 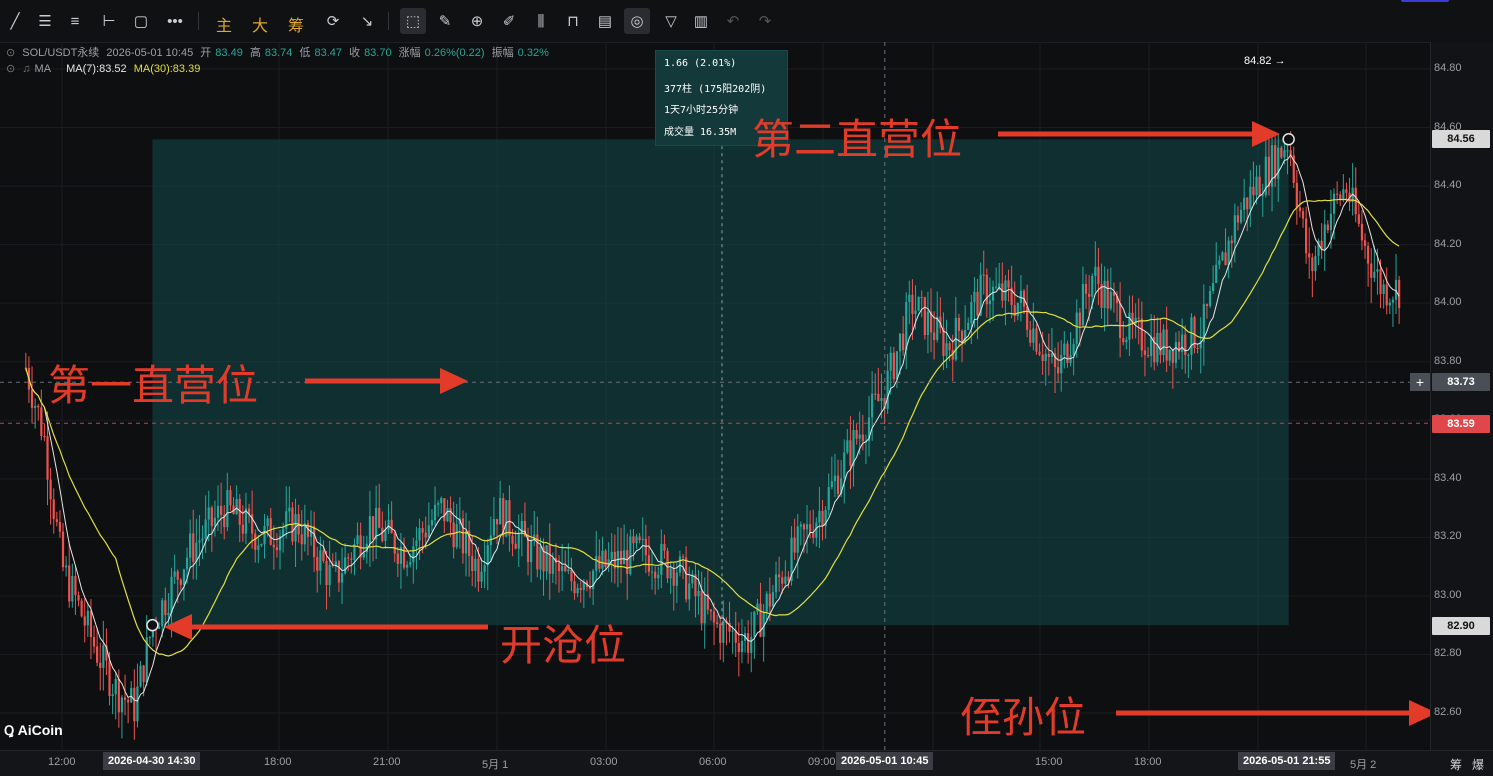 I want to click on line-tool-icon: ╱, so click(x=15, y=21).